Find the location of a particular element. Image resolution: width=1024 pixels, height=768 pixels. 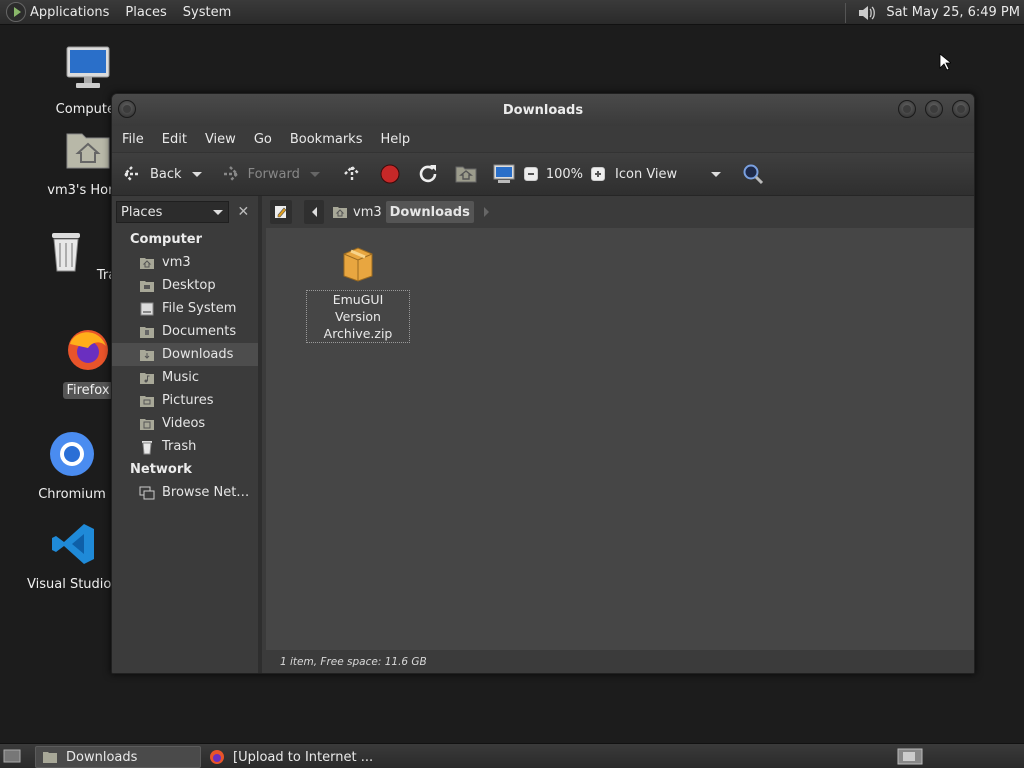

crumb-label: Downloads is located at coordinates (429, 212).